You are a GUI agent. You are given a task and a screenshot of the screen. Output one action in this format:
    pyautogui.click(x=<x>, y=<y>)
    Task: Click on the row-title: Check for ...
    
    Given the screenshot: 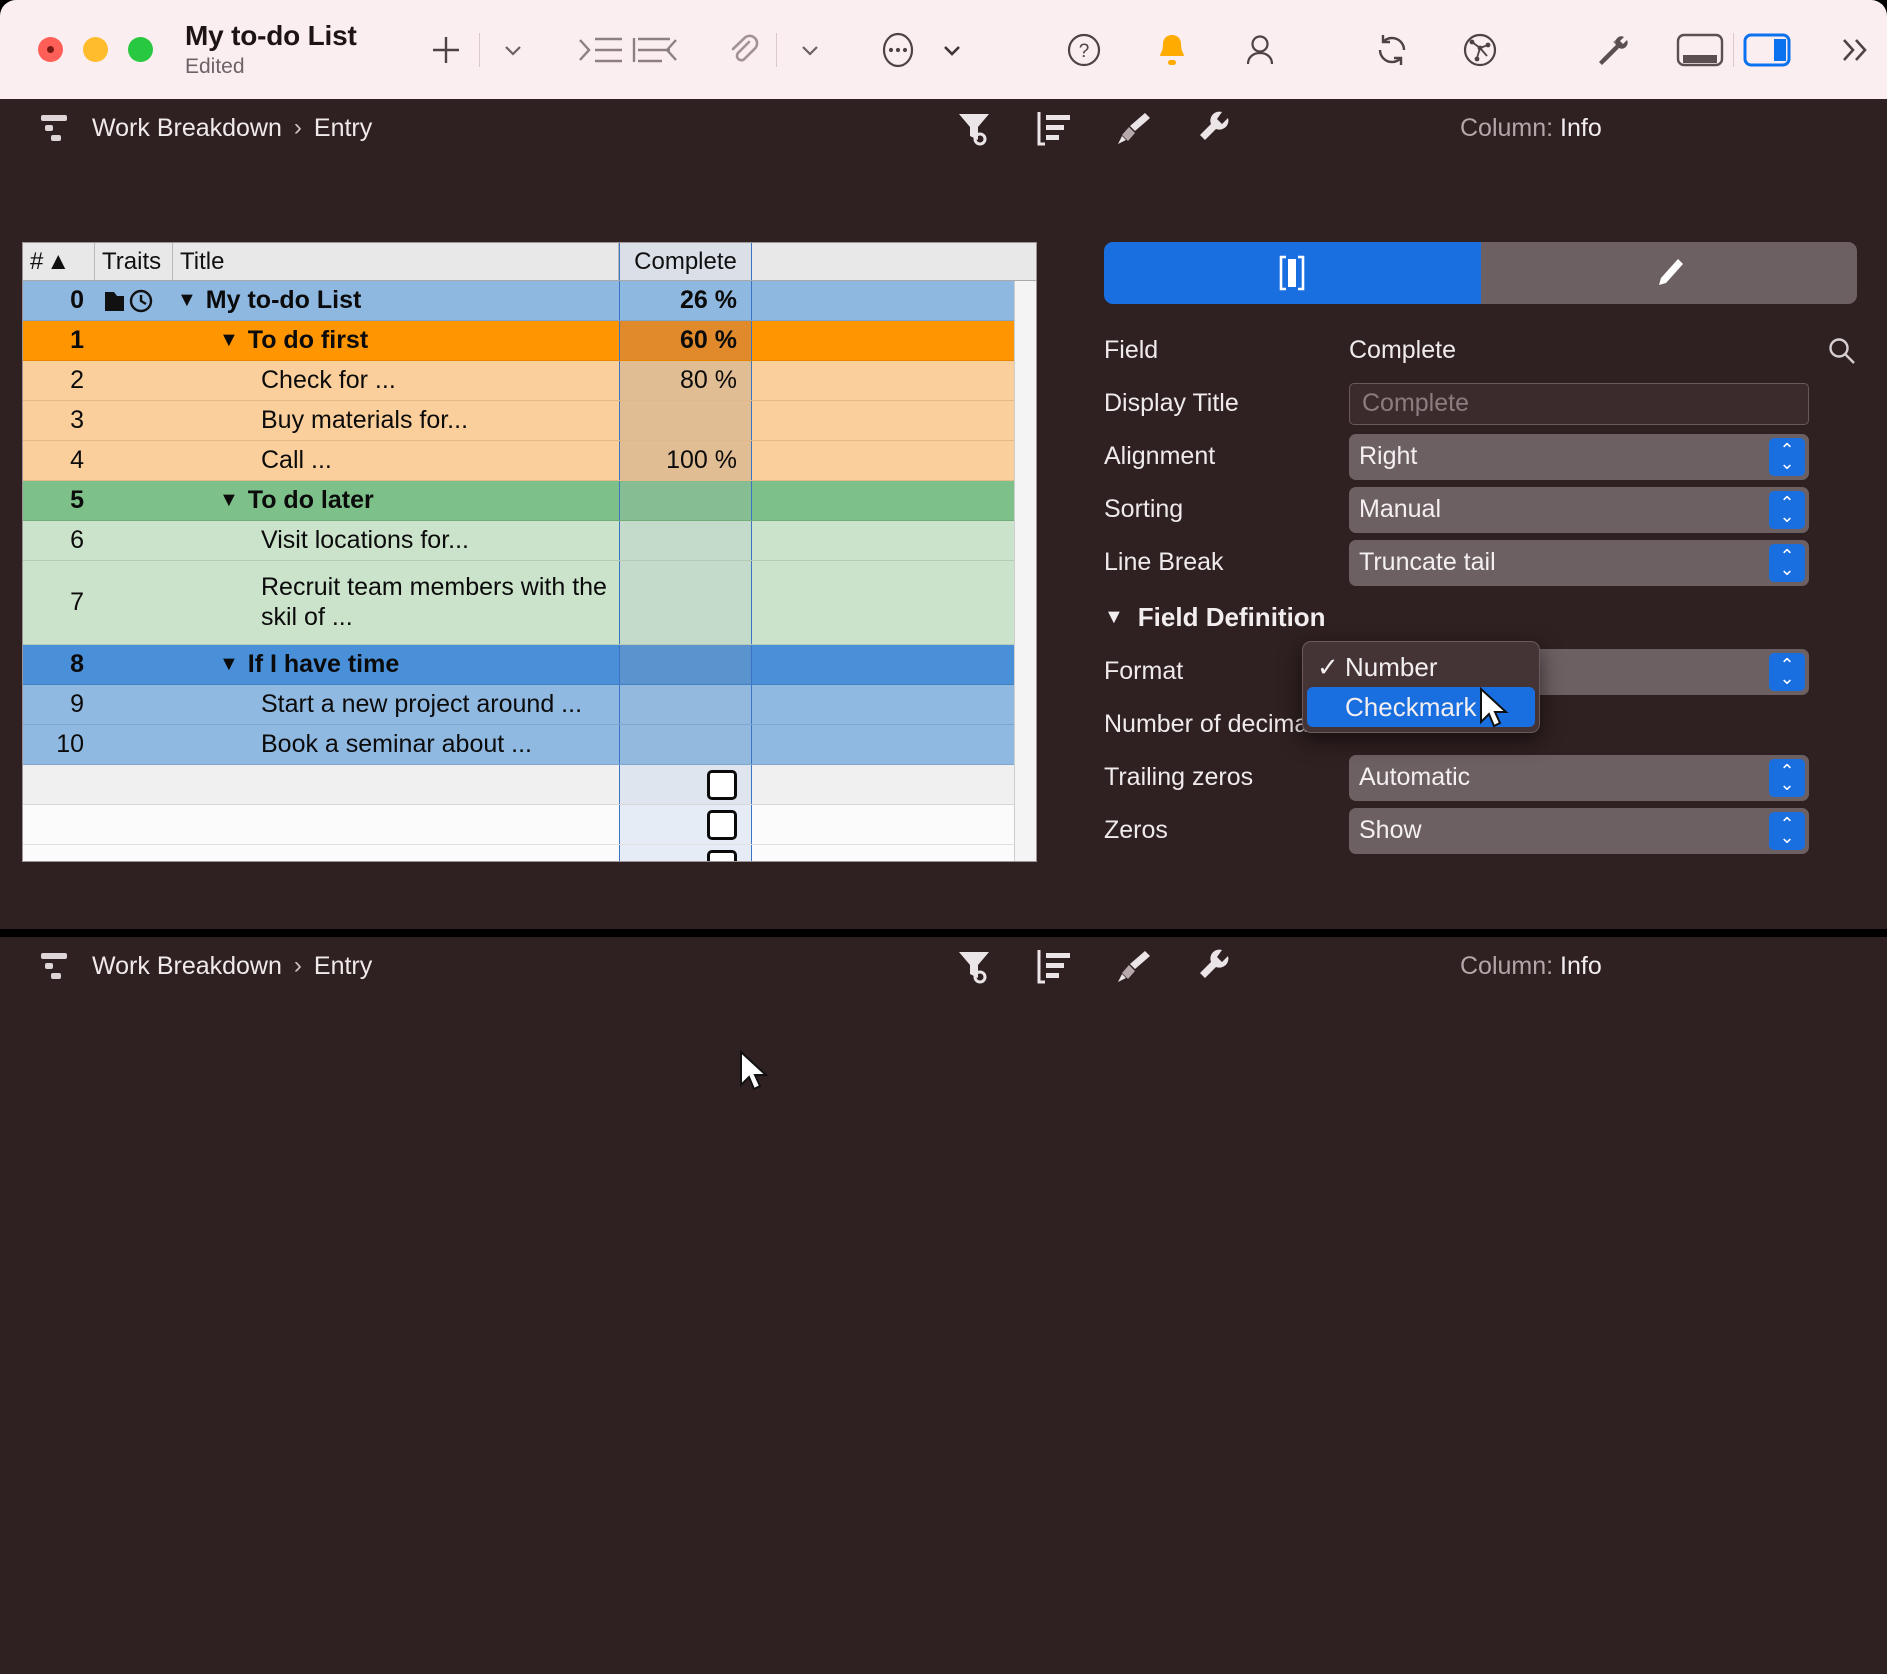 What is the action you would take?
    pyautogui.click(x=396, y=380)
    